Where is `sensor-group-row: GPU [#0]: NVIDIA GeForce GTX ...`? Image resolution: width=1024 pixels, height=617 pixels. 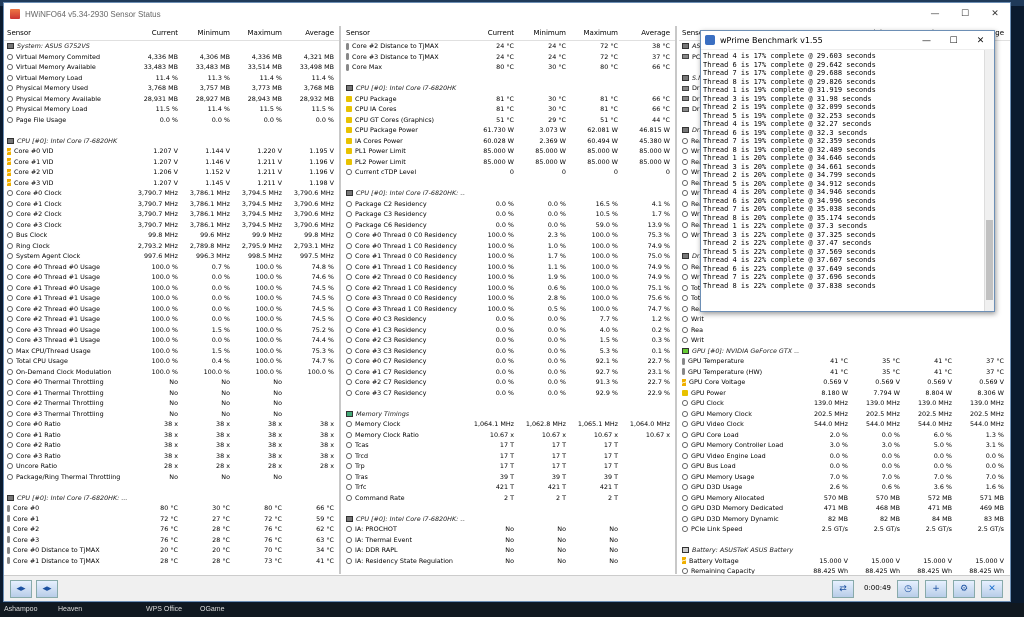
sensor-group-row: GPU [#0]: NVIDIA GeForce GTX ... is located at coordinates (844, 351).